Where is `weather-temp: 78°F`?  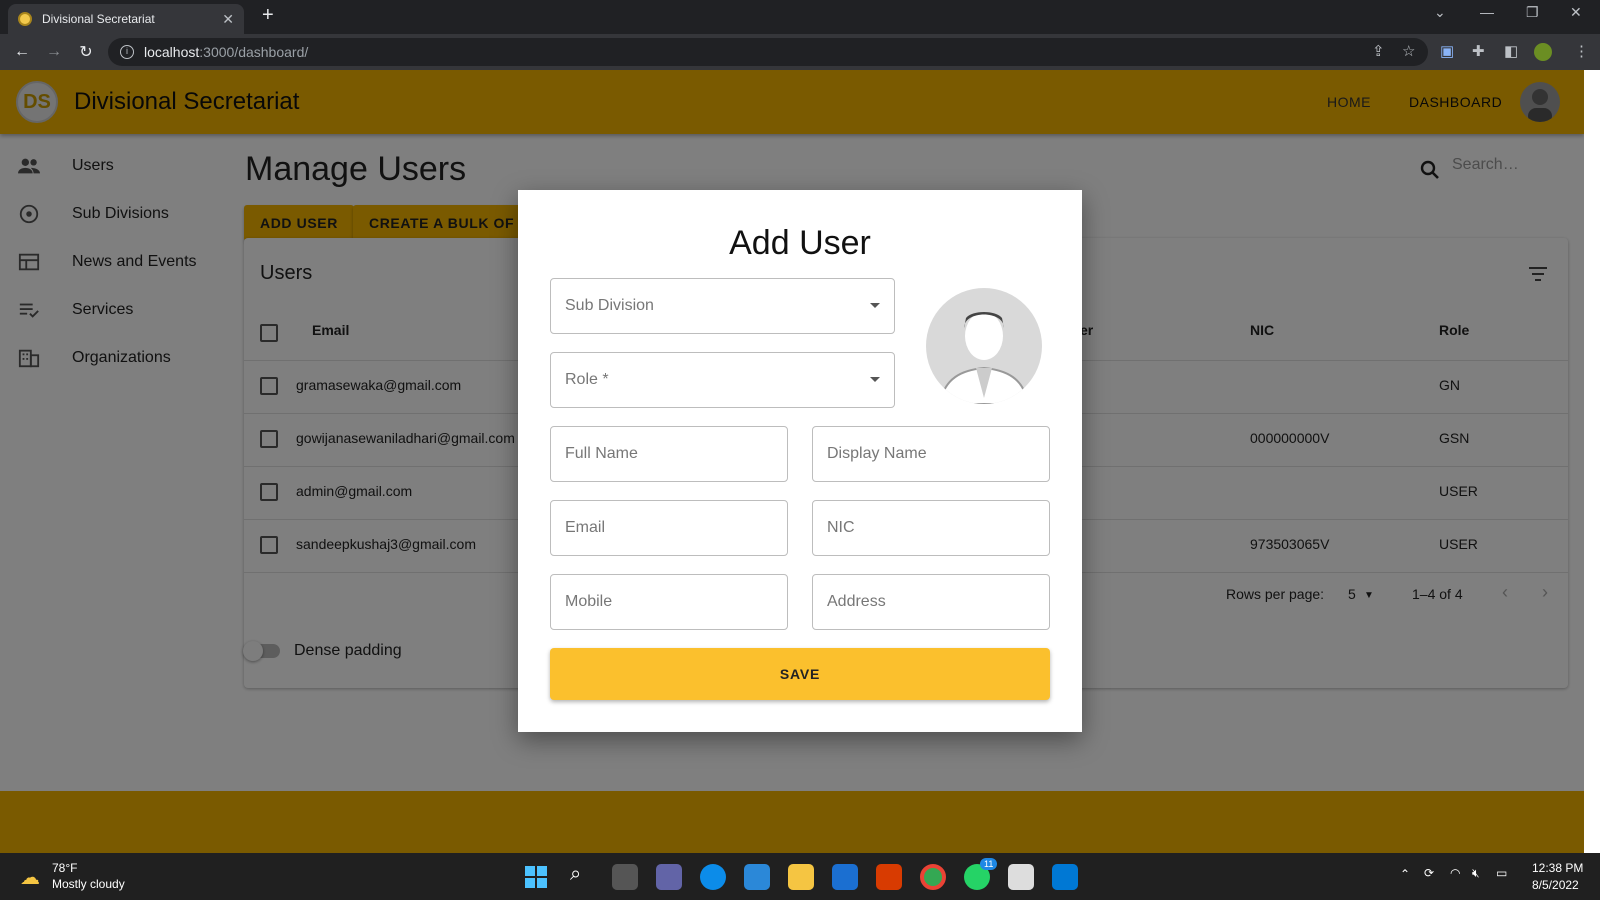 weather-temp: 78°F is located at coordinates (64, 868).